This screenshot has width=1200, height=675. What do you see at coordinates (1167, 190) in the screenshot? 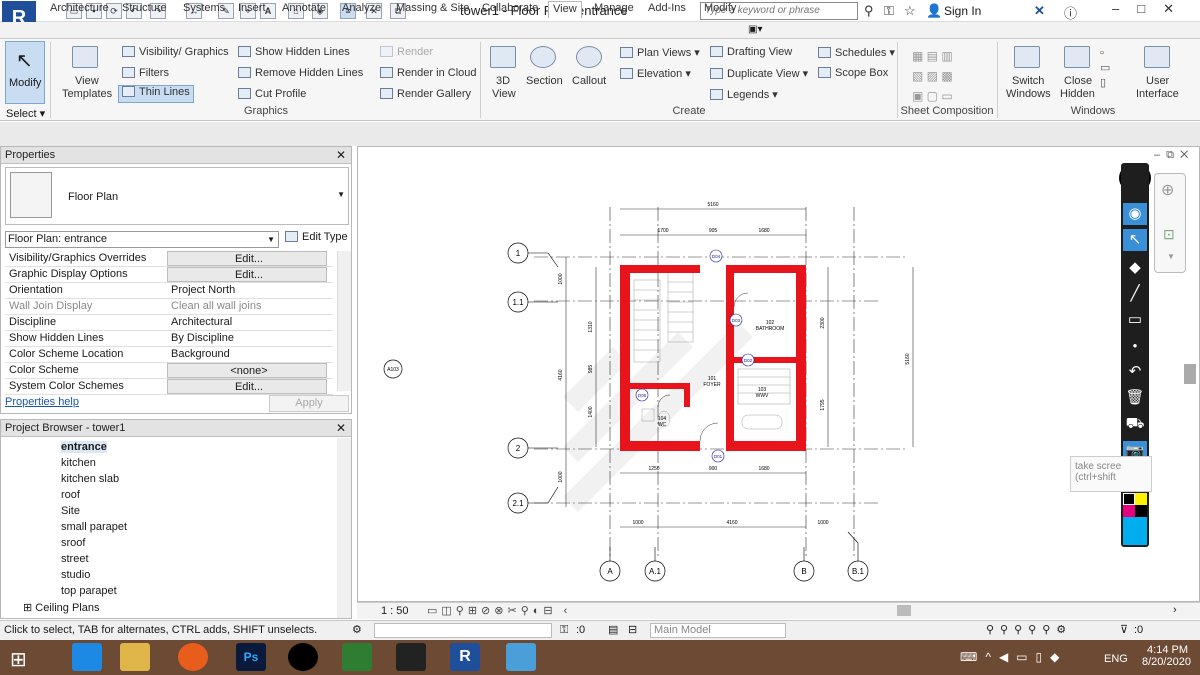
I see `zoom-2d-icon: ⊕` at bounding box center [1167, 190].